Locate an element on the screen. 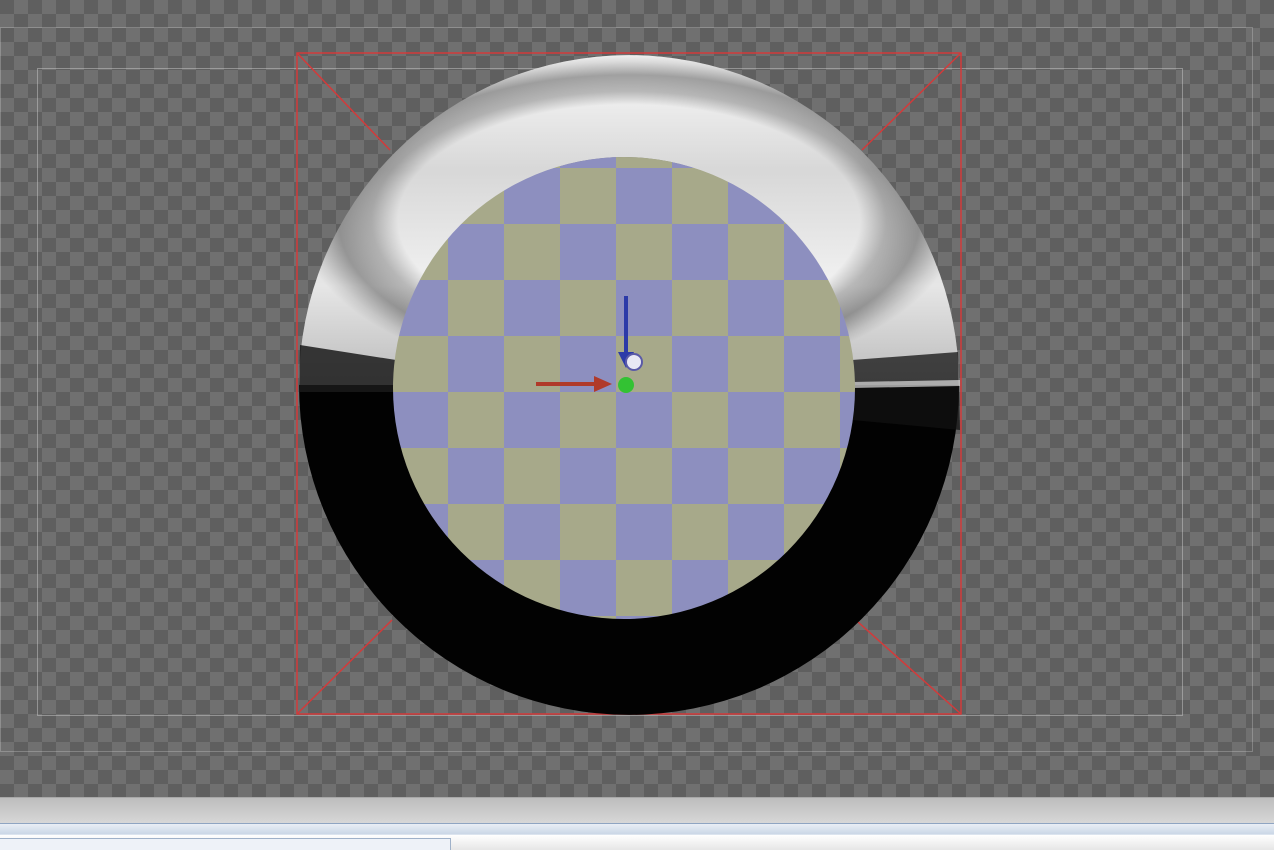 Image resolution: width=1274 pixels, height=850 pixels. viewport-status-strip is located at coordinates (637, 810).